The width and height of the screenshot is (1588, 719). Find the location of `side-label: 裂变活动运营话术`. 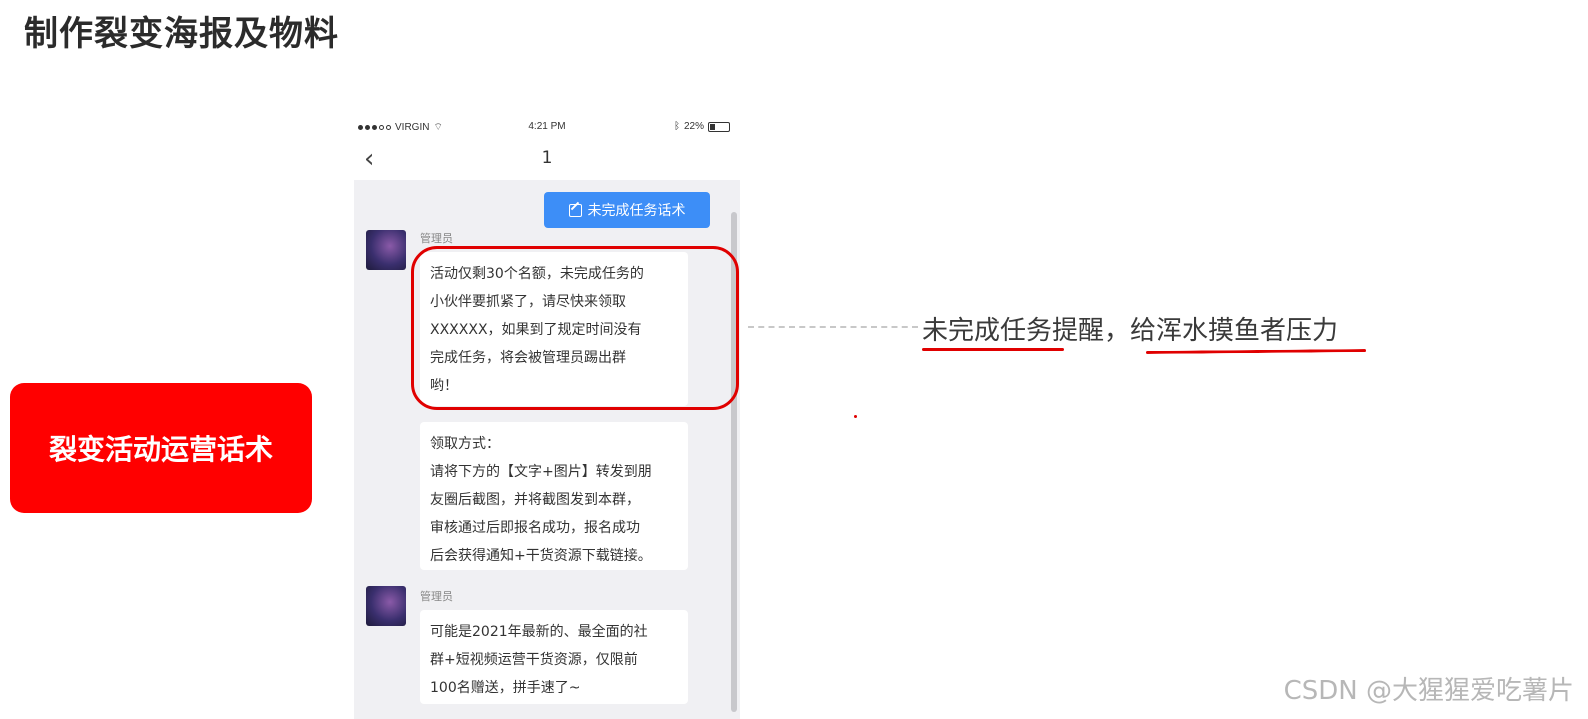

side-label: 裂变活动运营话术 is located at coordinates (161, 448).